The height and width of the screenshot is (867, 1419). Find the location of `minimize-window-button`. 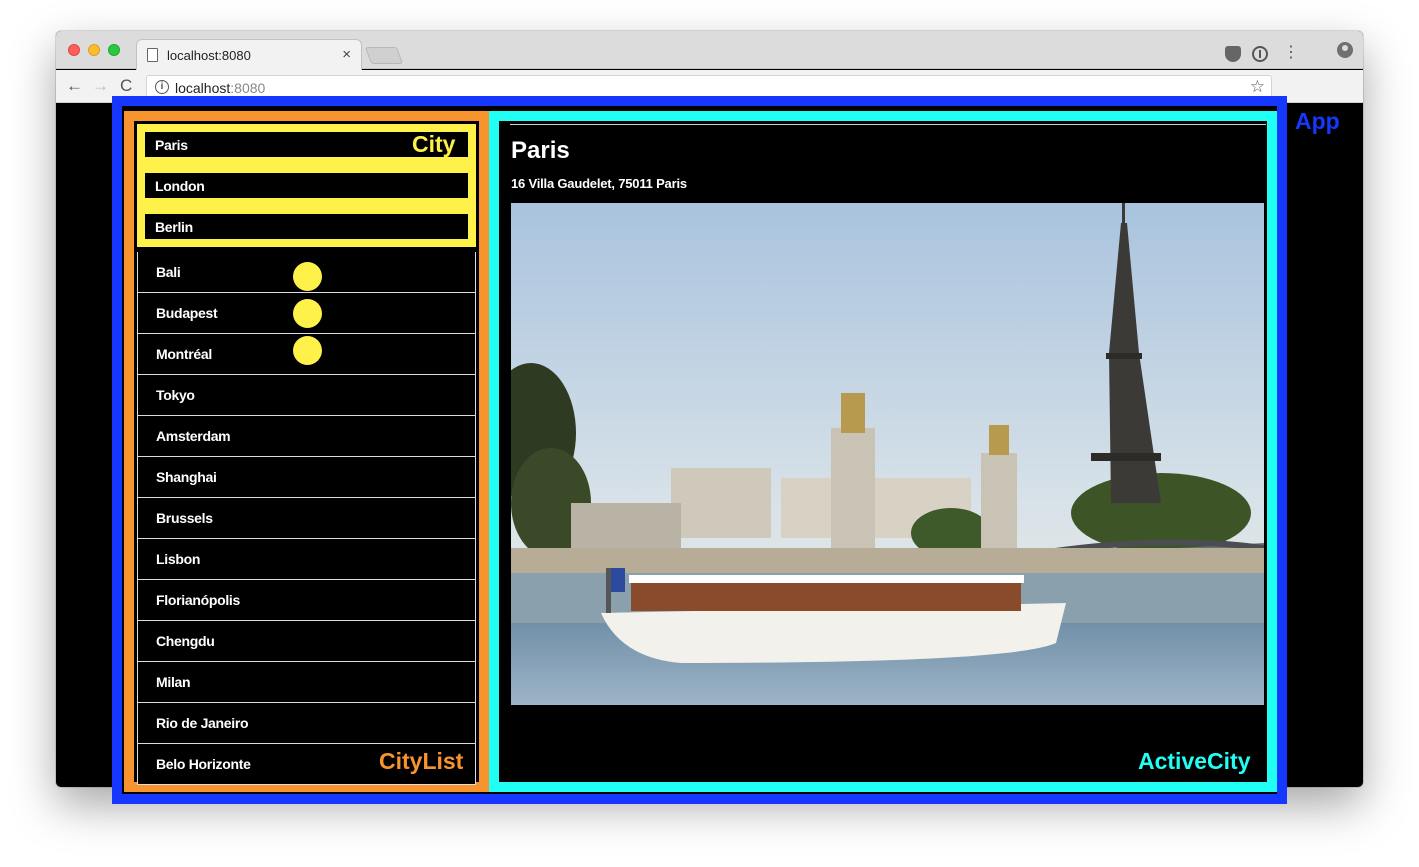

minimize-window-button is located at coordinates (94, 50).